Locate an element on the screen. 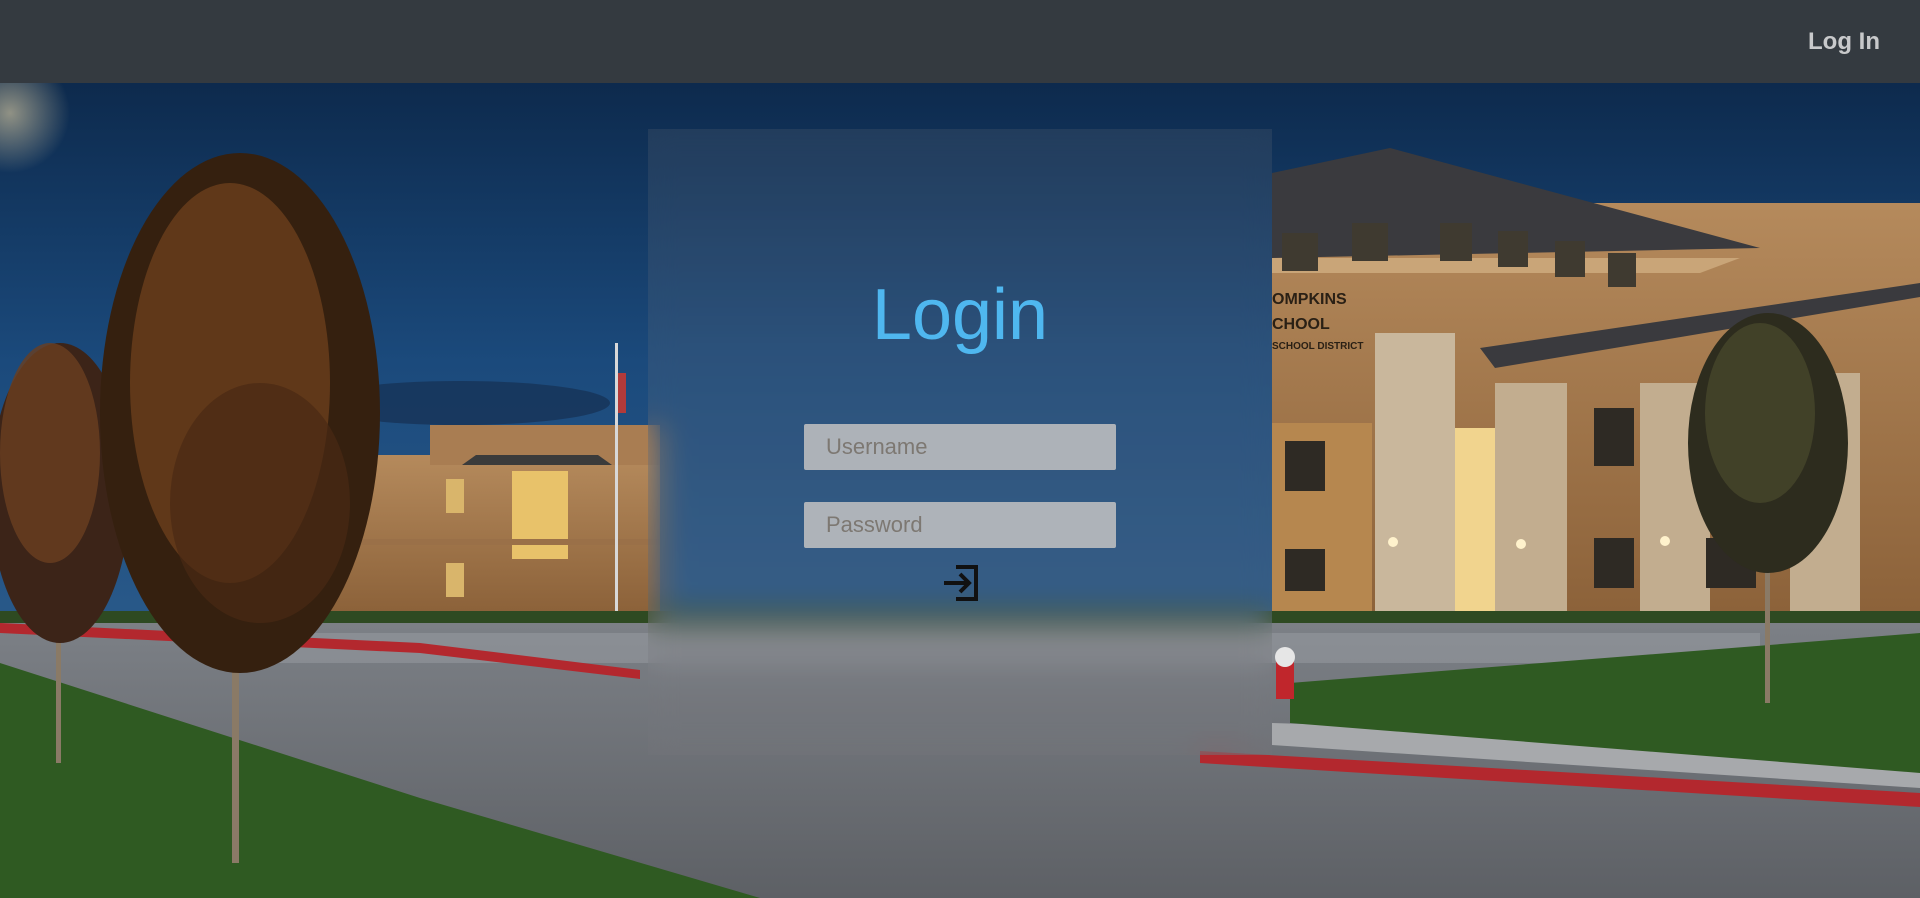 The height and width of the screenshot is (898, 1920). login-submit-button is located at coordinates (960, 583).